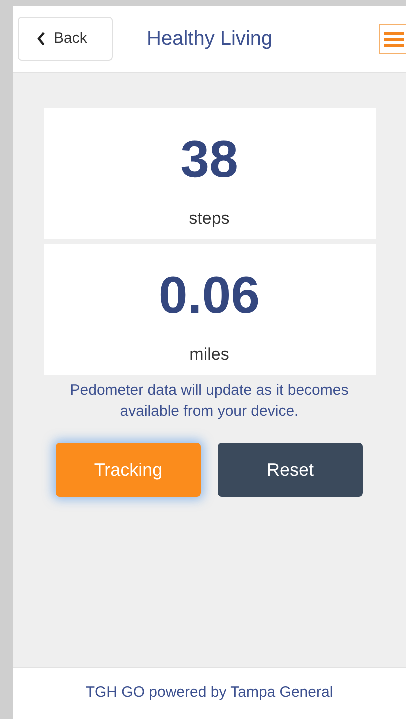 The height and width of the screenshot is (719, 406). What do you see at coordinates (209, 296) in the screenshot?
I see `stat-value: 0.06` at bounding box center [209, 296].